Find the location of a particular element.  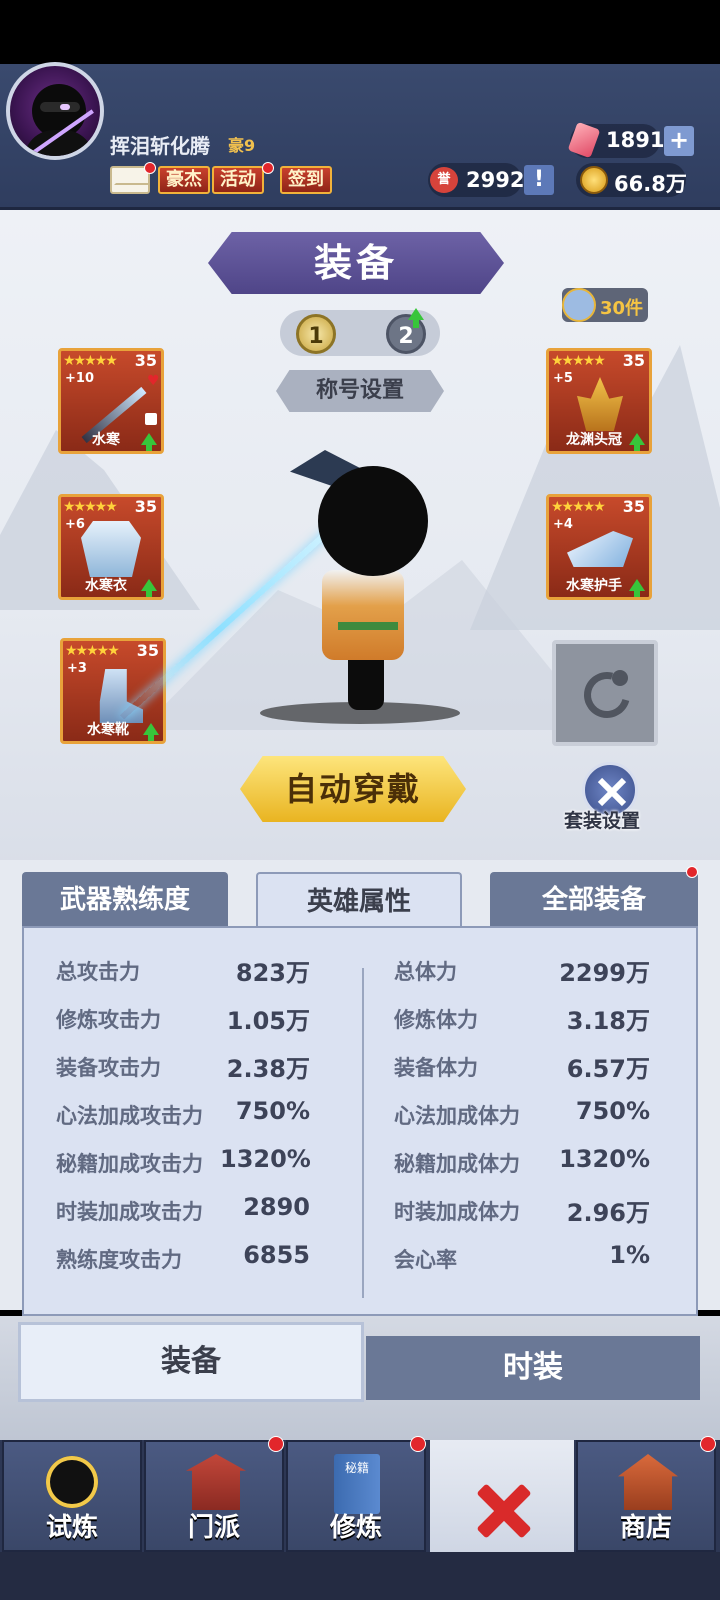

robe-icon is located at coordinates (111, 549).